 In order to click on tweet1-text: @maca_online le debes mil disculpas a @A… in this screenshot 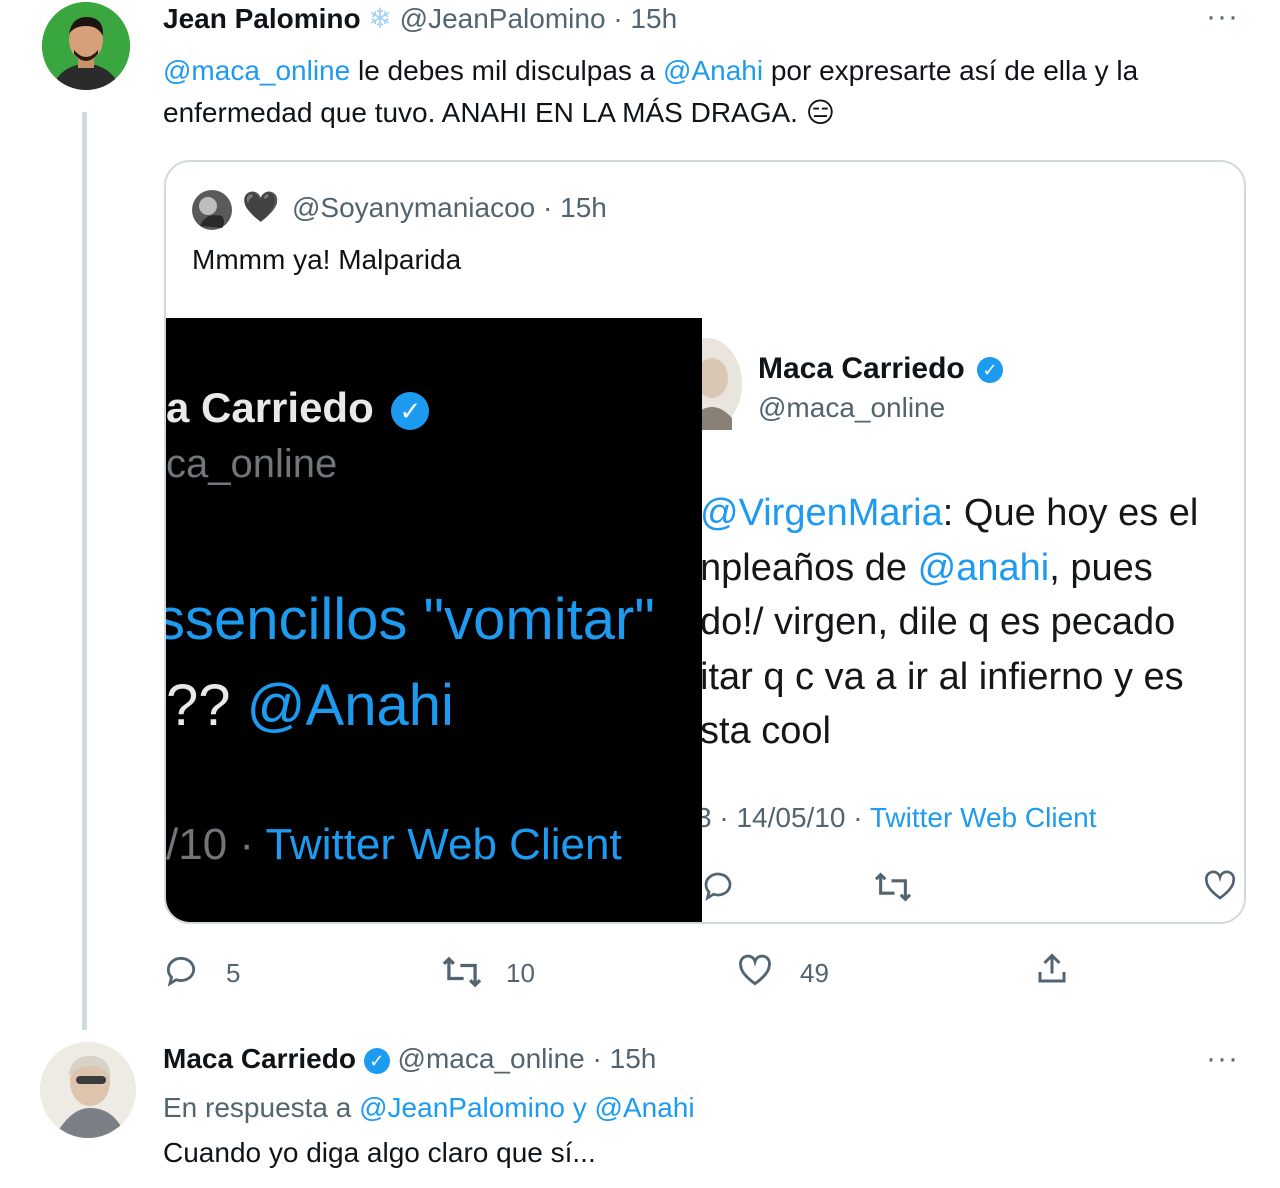, I will do `click(698, 92)`.